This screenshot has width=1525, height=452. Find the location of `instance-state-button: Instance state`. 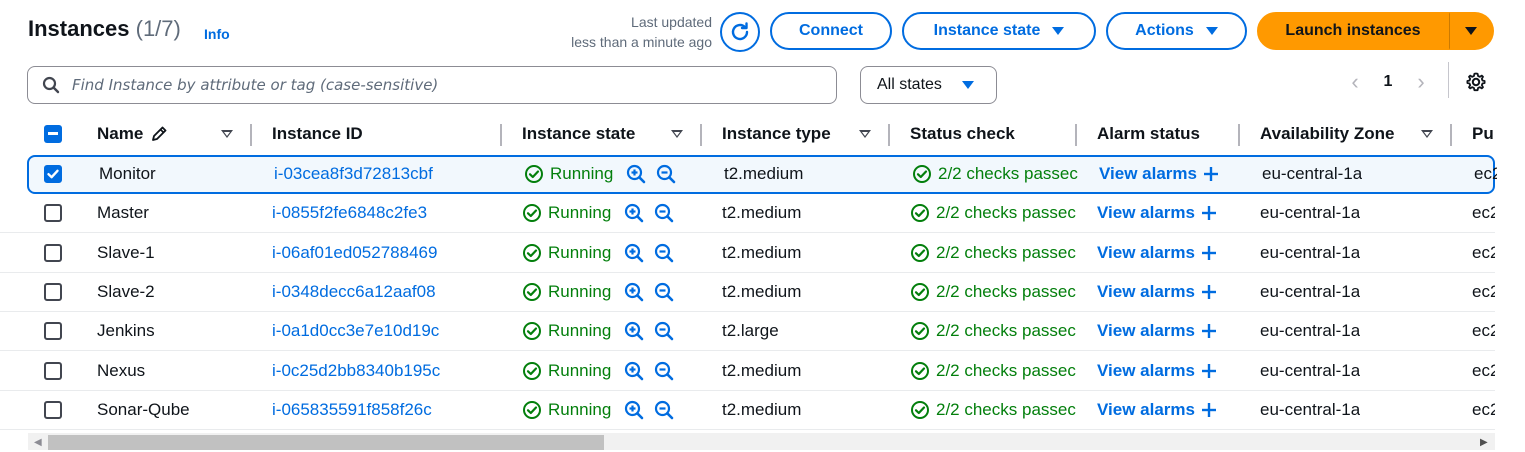

instance-state-button: Instance state is located at coordinates (999, 31).